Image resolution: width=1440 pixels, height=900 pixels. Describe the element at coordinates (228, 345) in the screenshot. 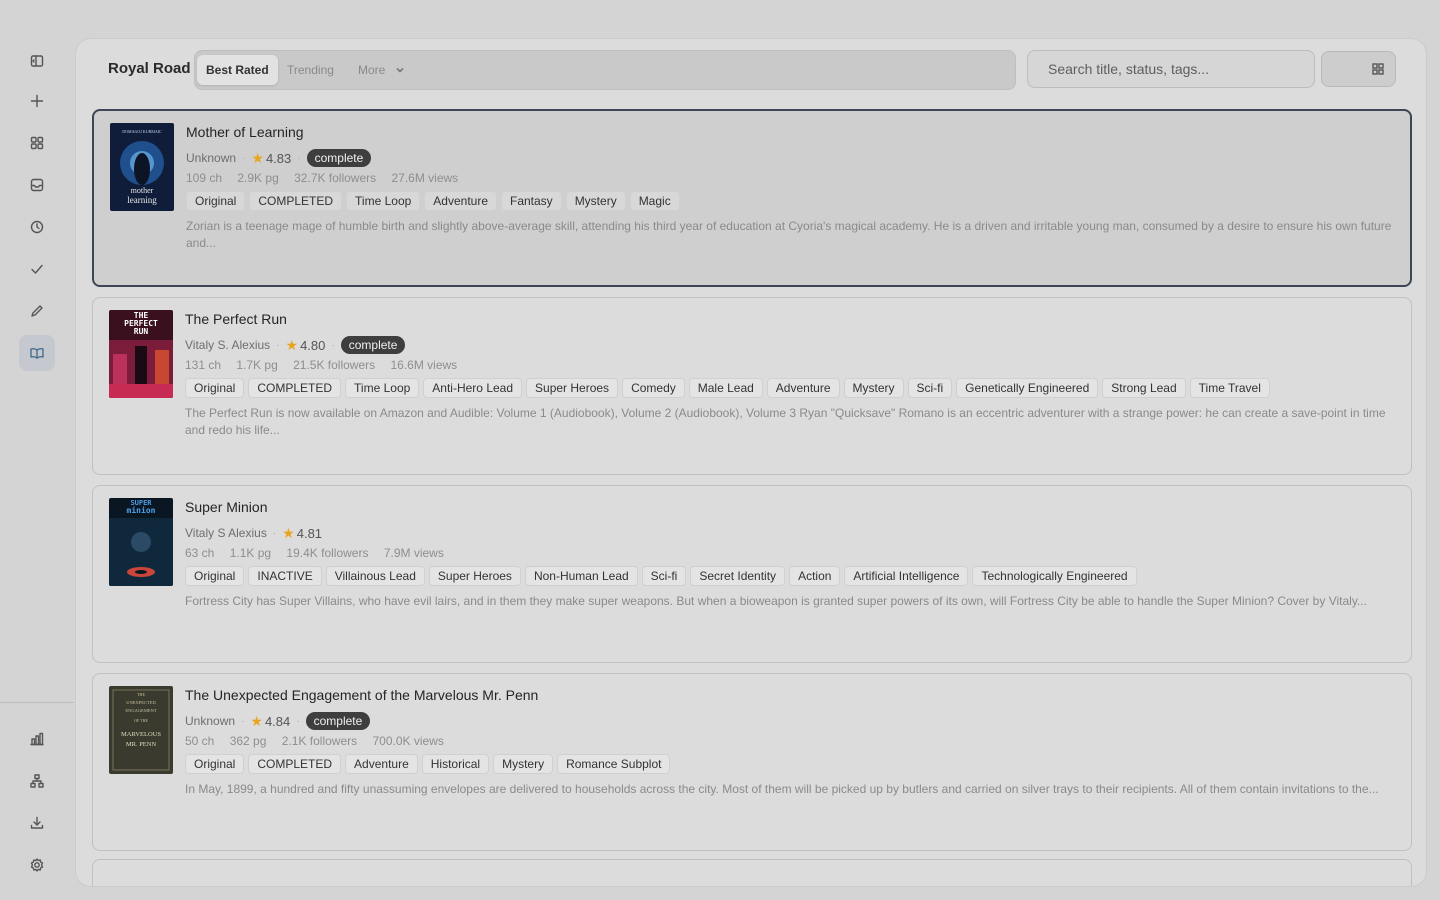

I see `book-author: Vitaly S. Alexius` at that location.